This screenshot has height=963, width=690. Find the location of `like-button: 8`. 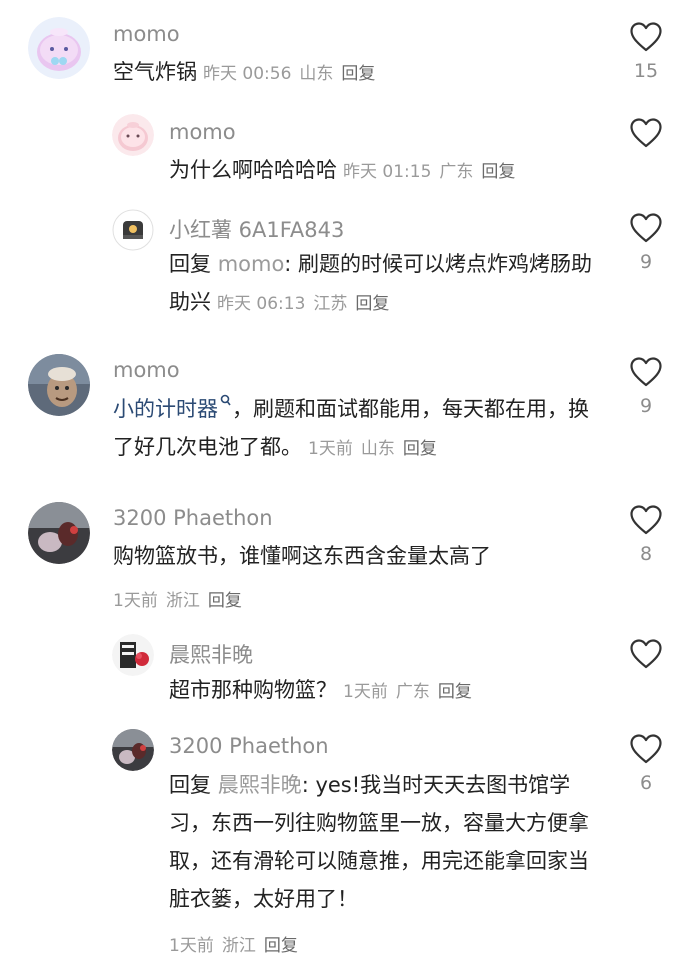

like-button: 8 is located at coordinates (646, 535).